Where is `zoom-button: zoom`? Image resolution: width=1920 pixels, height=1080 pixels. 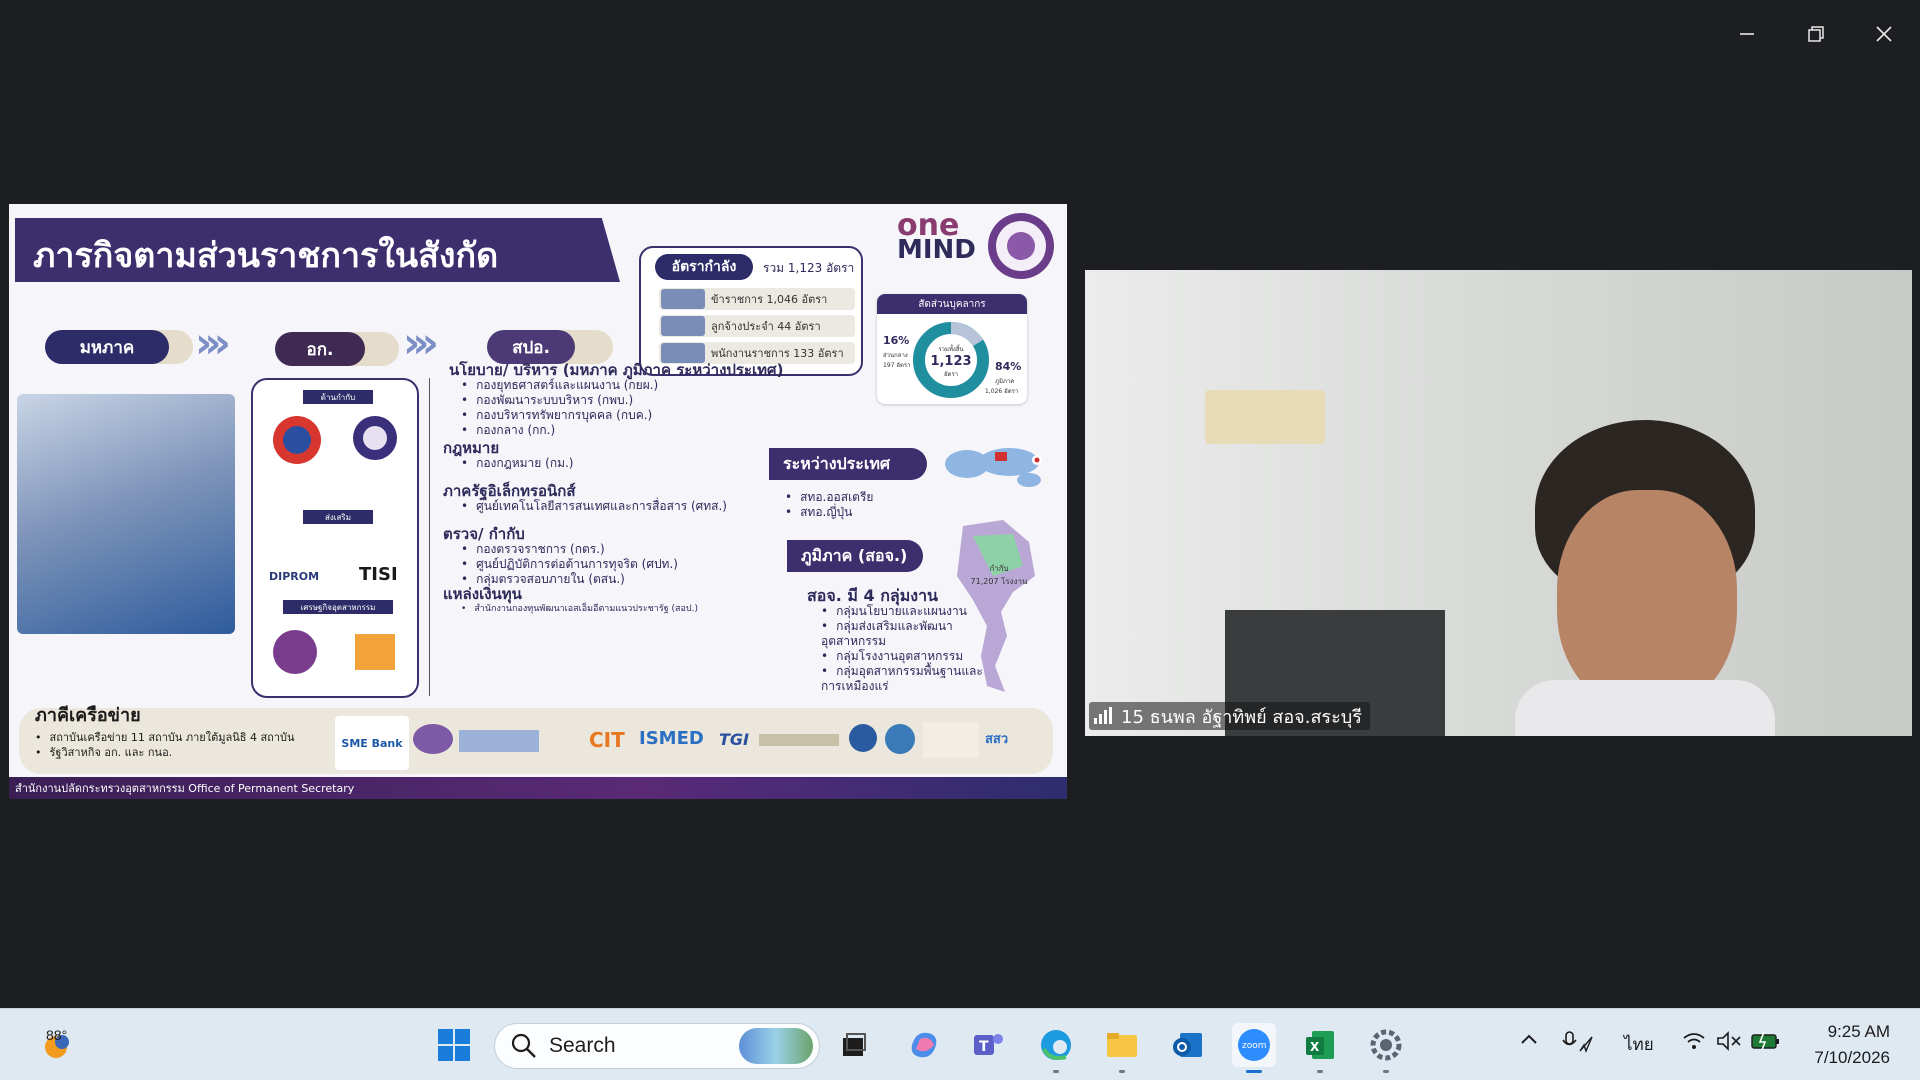
zoom-button: zoom is located at coordinates (1254, 1048).